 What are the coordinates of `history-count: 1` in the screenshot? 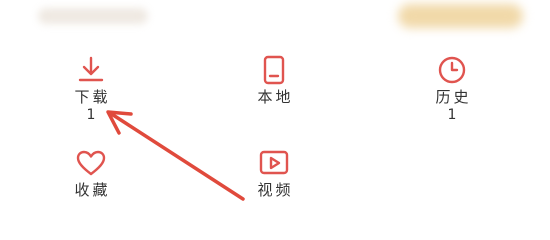 It's located at (452, 115).